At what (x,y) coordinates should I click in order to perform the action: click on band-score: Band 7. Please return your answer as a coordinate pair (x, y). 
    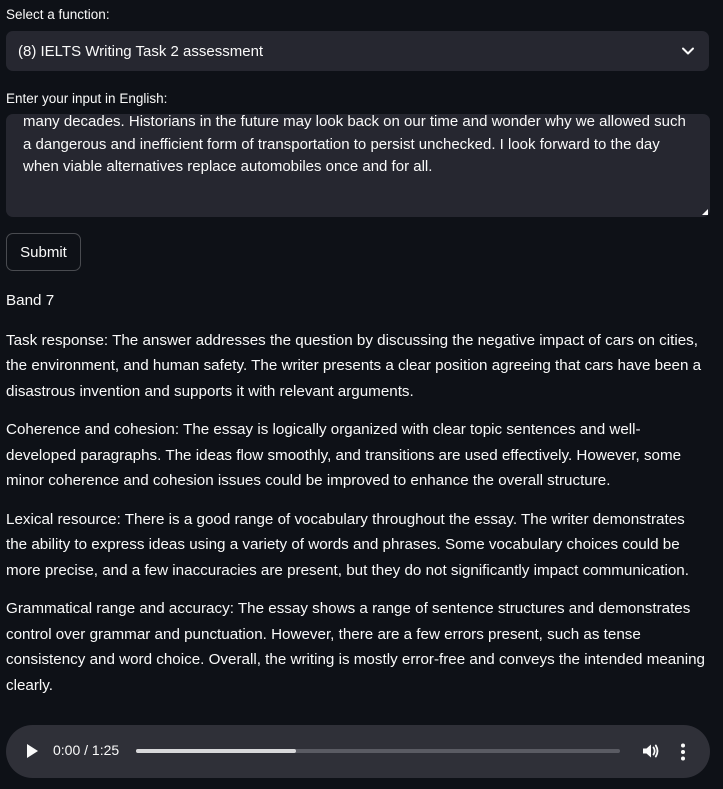
    Looking at the image, I should click on (30, 300).